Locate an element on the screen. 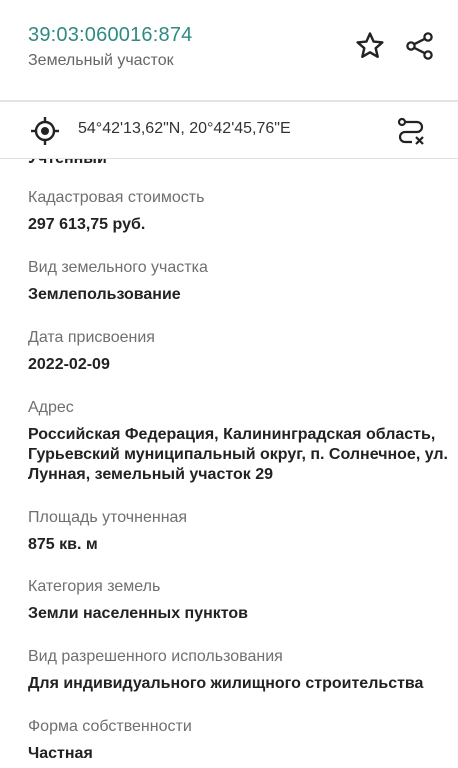  field-label: Вид разрешенного использования is located at coordinates (155, 656).